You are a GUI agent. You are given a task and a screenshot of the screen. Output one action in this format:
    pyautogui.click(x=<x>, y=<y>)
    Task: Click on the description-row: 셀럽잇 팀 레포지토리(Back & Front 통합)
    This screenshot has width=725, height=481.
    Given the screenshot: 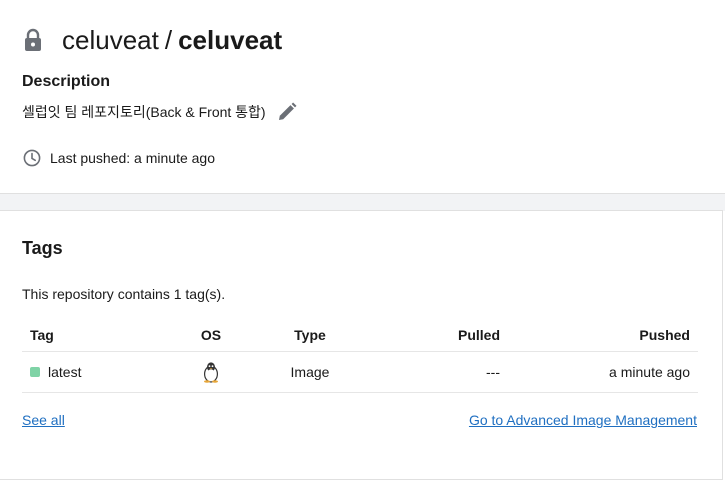 What is the action you would take?
    pyautogui.click(x=160, y=112)
    